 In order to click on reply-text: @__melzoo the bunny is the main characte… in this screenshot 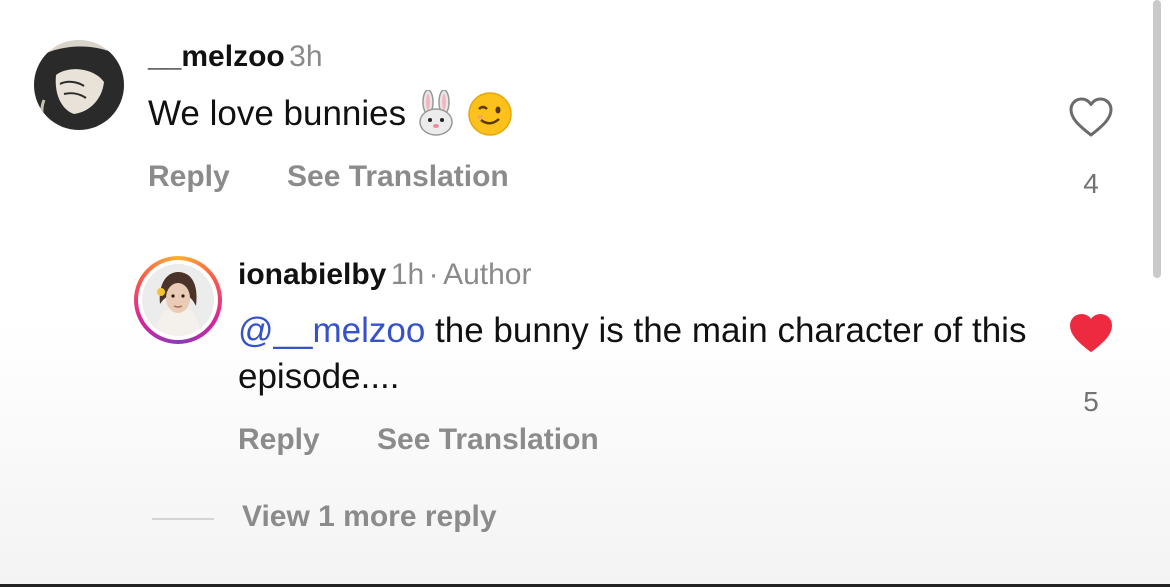, I will do `click(638, 354)`.